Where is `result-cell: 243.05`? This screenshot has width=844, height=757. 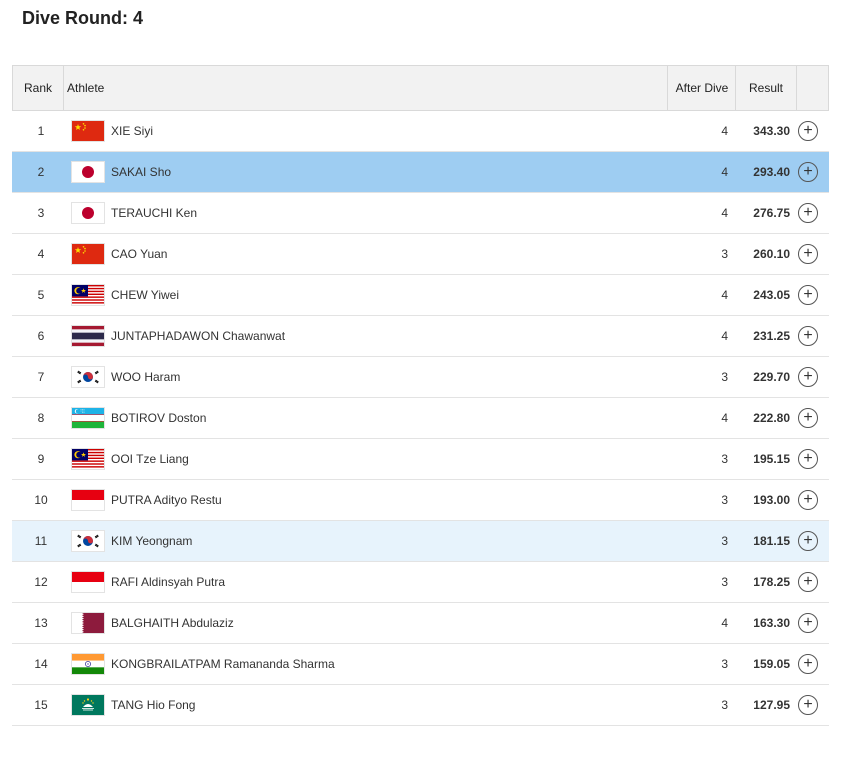 result-cell: 243.05 is located at coordinates (771, 295).